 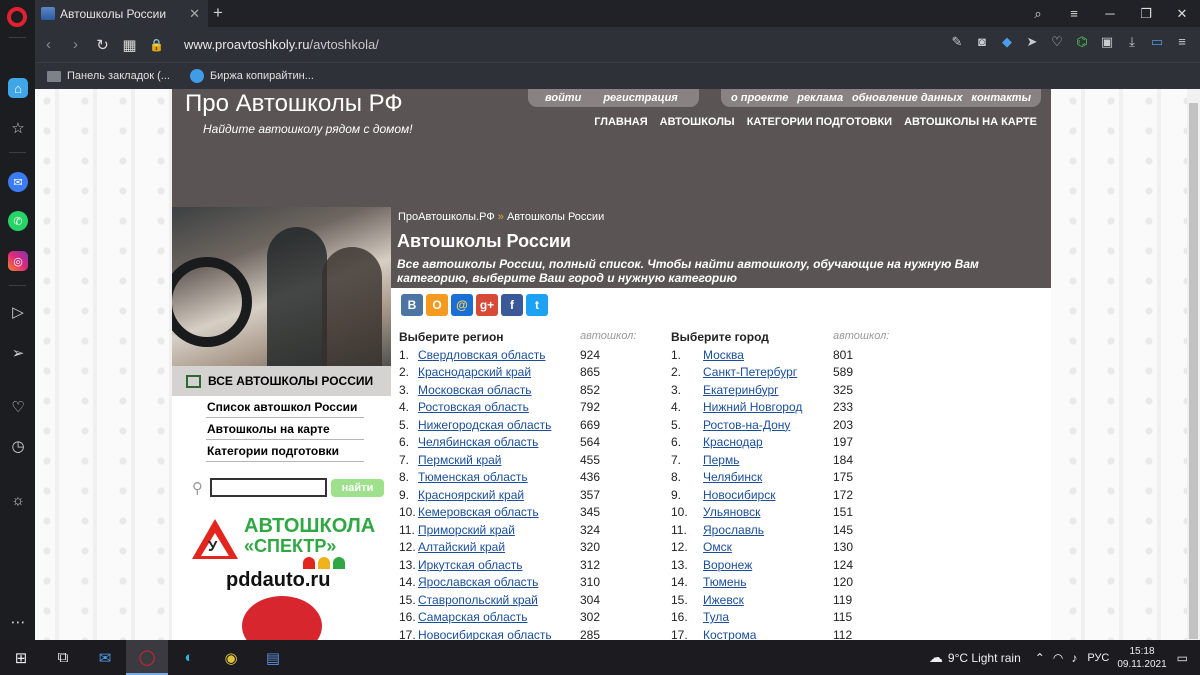 I want to click on word-icon: ▤, so click(x=273, y=657).